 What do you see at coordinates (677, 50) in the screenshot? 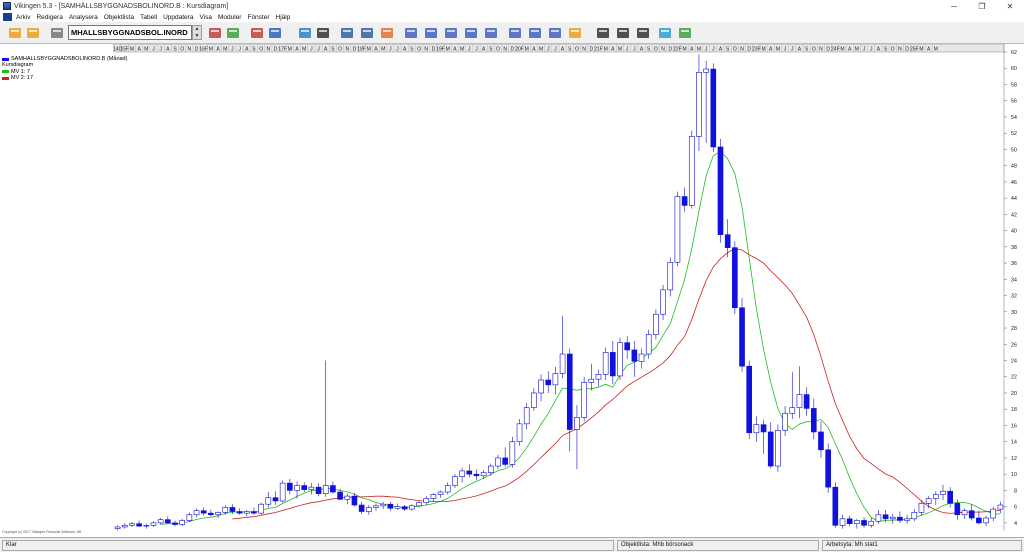
I see `x-tick-label: 22F` at bounding box center [677, 50].